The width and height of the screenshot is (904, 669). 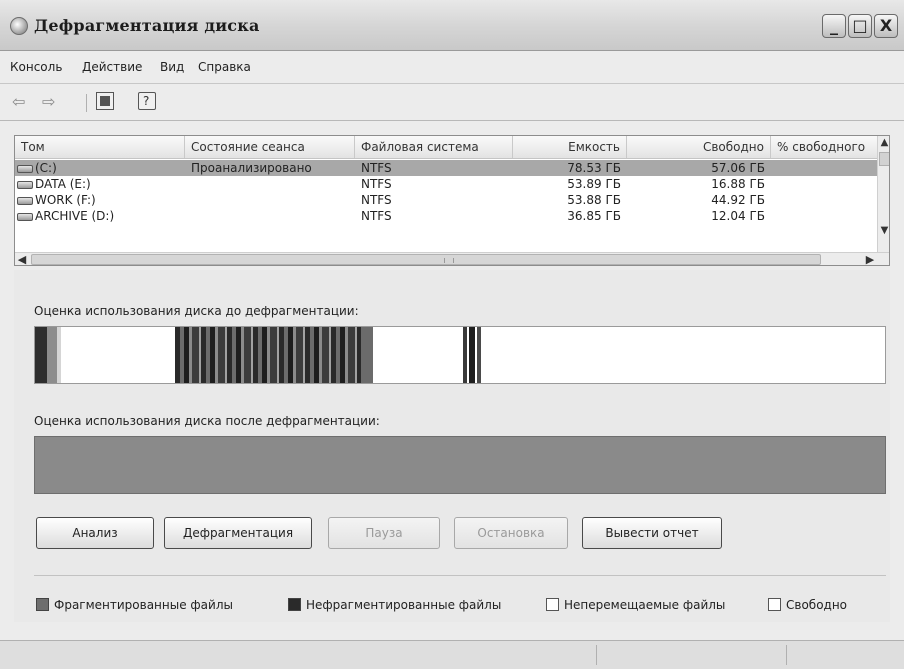 What do you see at coordinates (101, 168) in the screenshot?
I see `volume-name-cell: (C:)` at bounding box center [101, 168].